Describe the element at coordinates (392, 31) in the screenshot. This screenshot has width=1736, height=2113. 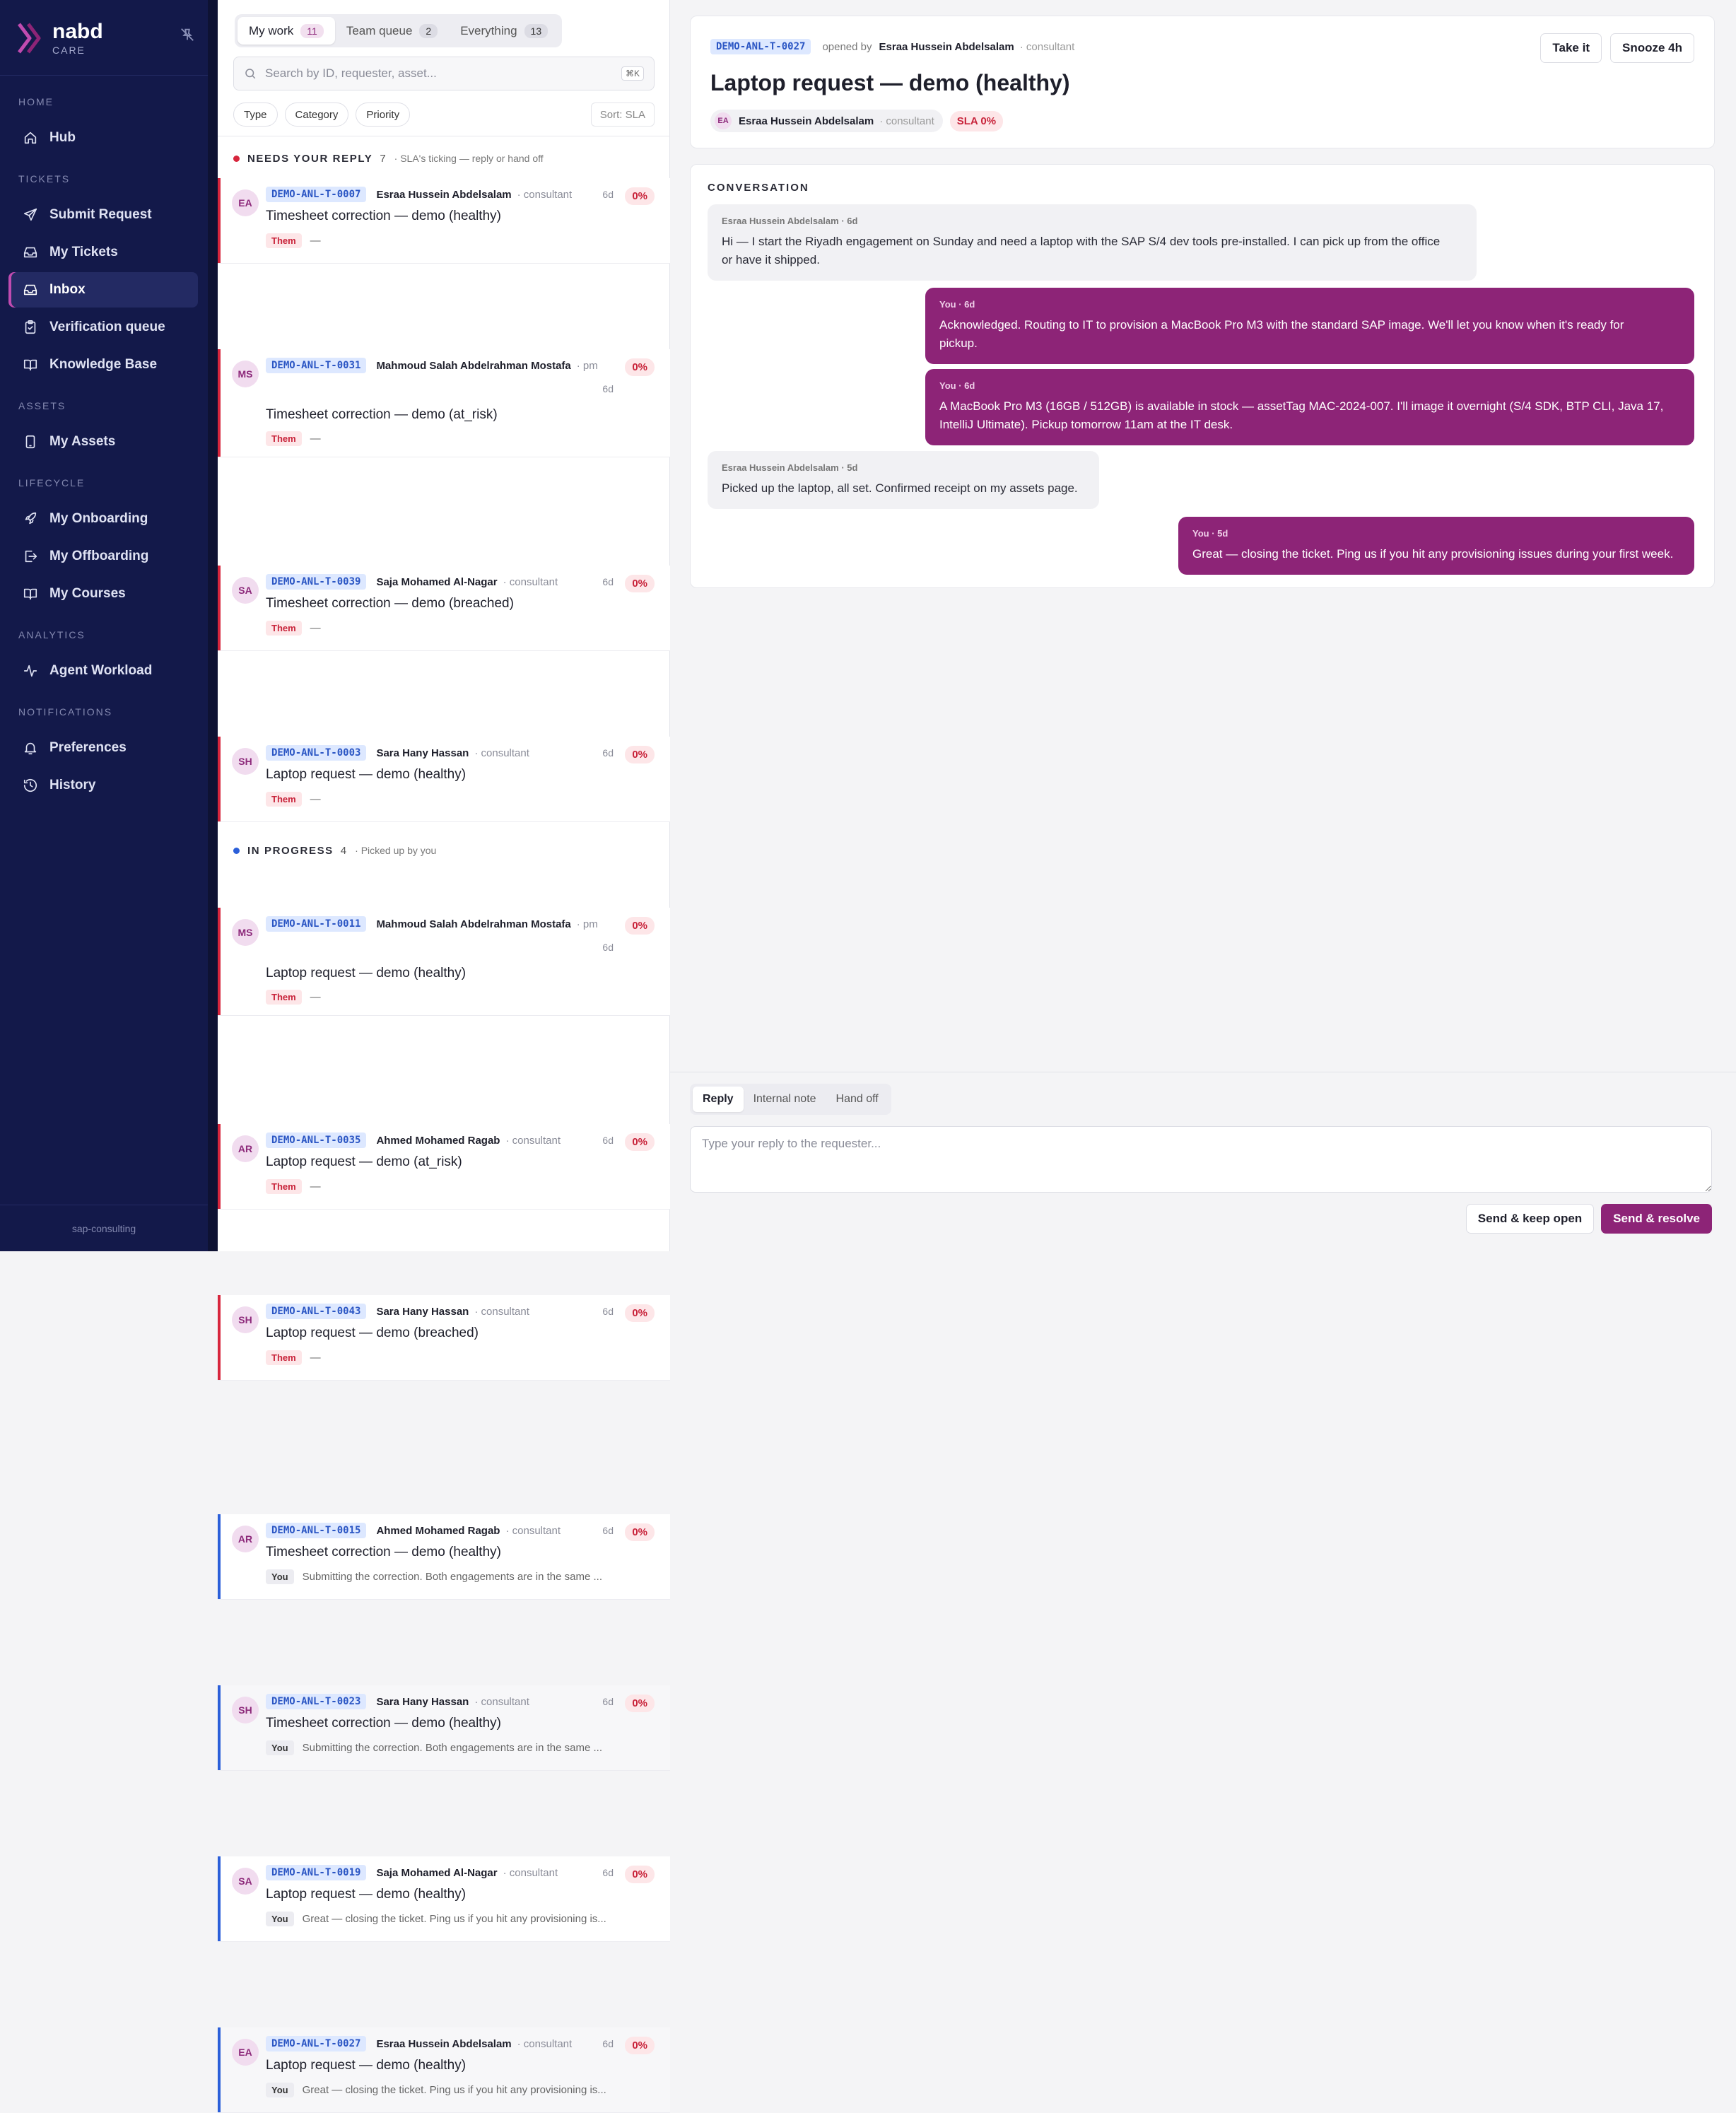
I see `tab-team-queue: Team queue 2` at that location.